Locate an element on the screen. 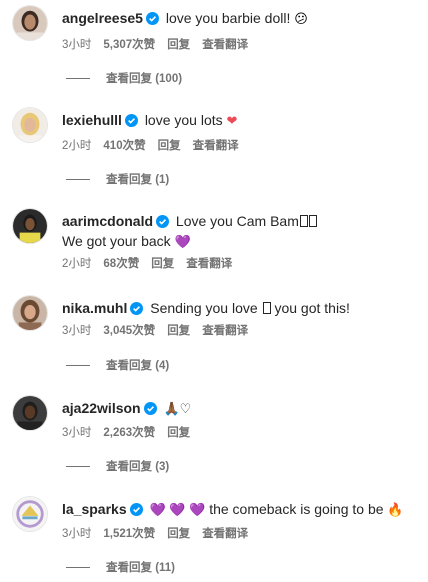  like-count: 68次赞 is located at coordinates (121, 264).